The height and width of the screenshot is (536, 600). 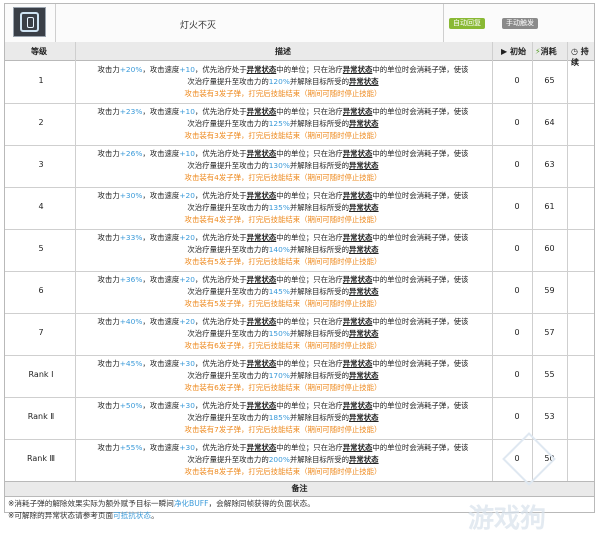 I want to click on link-purify-buff: 净化BUFF, so click(x=191, y=503).